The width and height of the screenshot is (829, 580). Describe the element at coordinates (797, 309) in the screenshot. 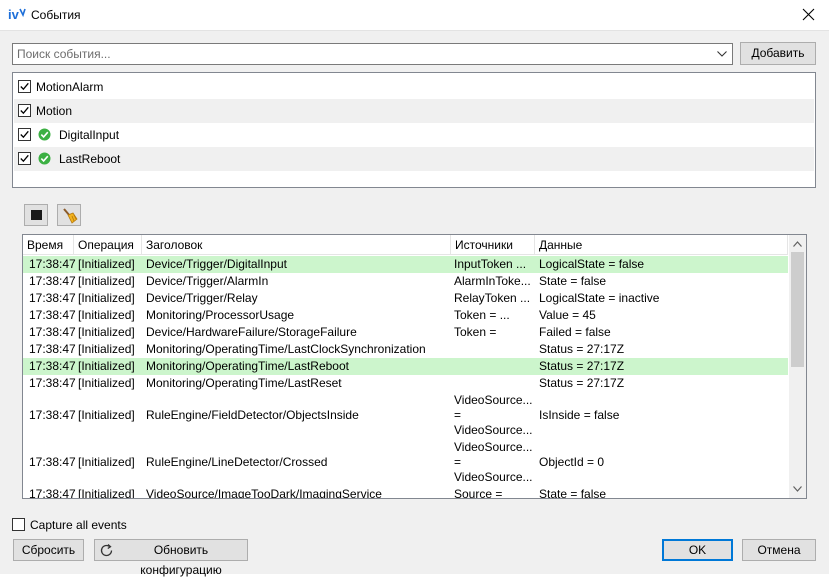

I see `scrollbar-thumb` at that location.